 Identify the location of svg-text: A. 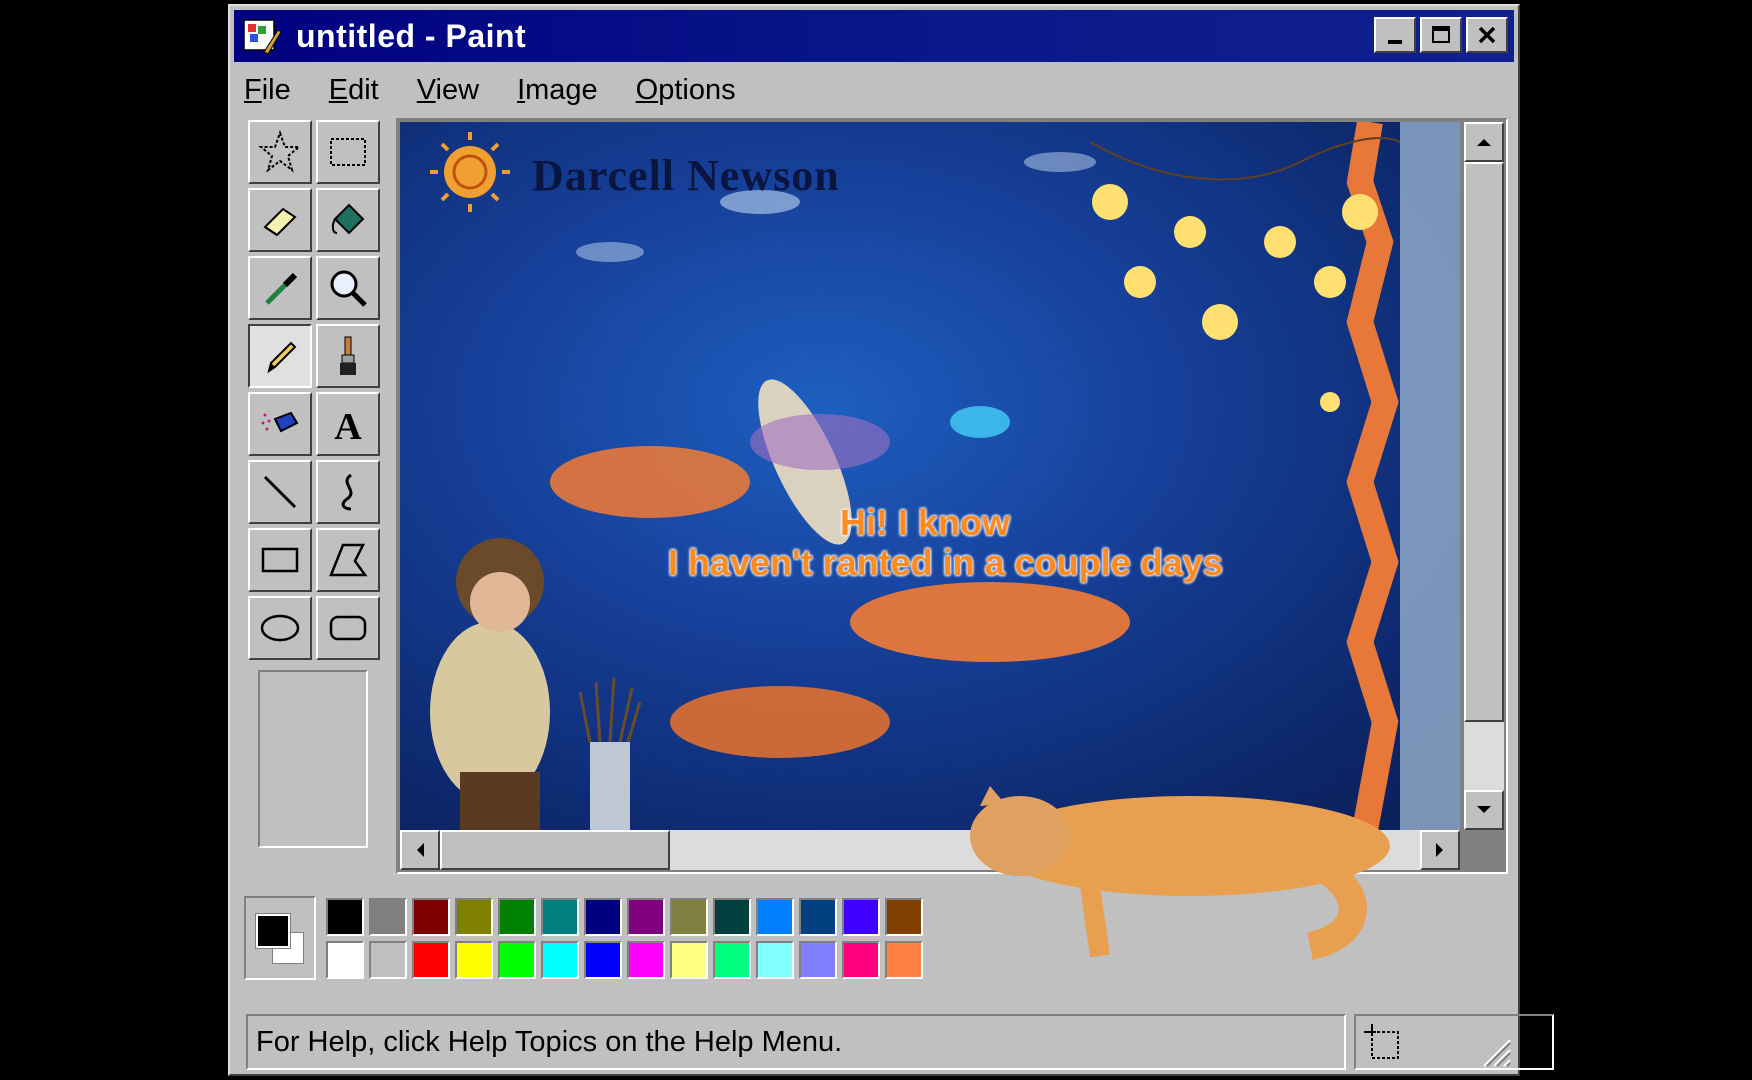
(348, 426).